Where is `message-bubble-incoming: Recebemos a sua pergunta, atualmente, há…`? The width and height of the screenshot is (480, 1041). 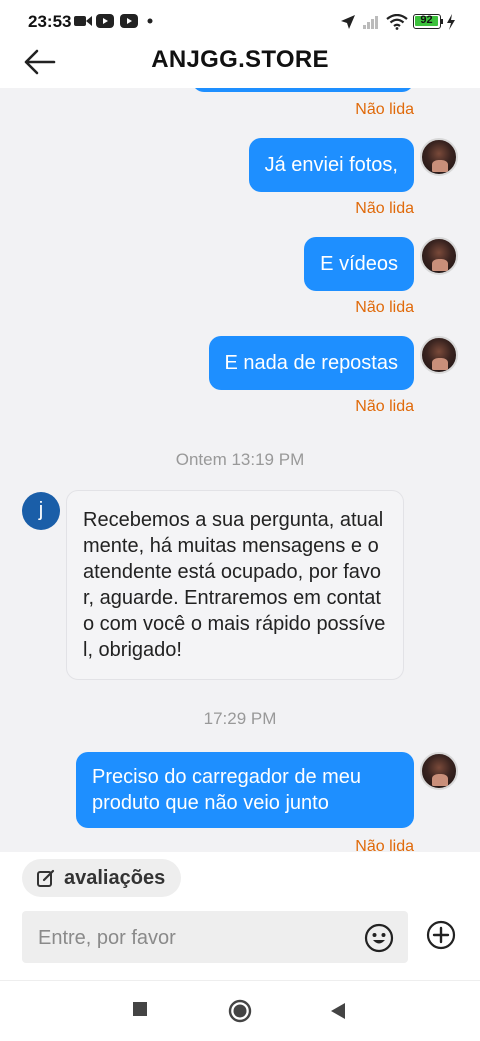
message-bubble-incoming: Recebemos a sua pergunta, atualmente, há… is located at coordinates (235, 585).